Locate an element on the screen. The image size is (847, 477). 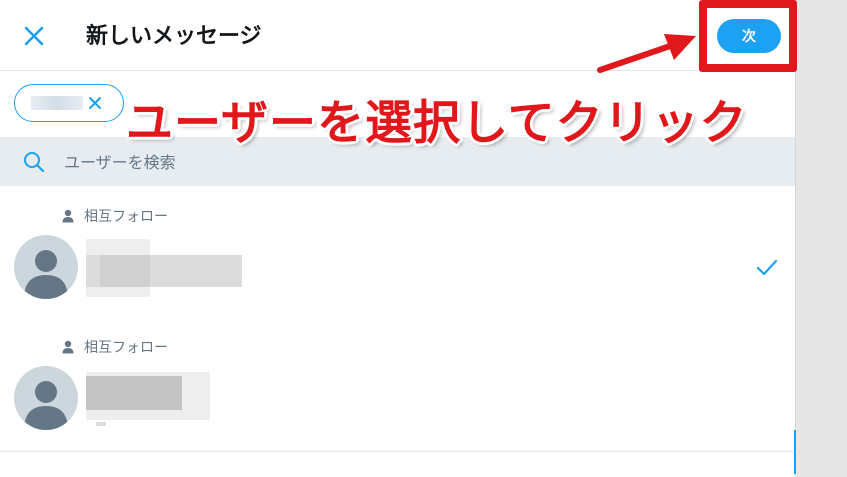
search-icon is located at coordinates (34, 162).